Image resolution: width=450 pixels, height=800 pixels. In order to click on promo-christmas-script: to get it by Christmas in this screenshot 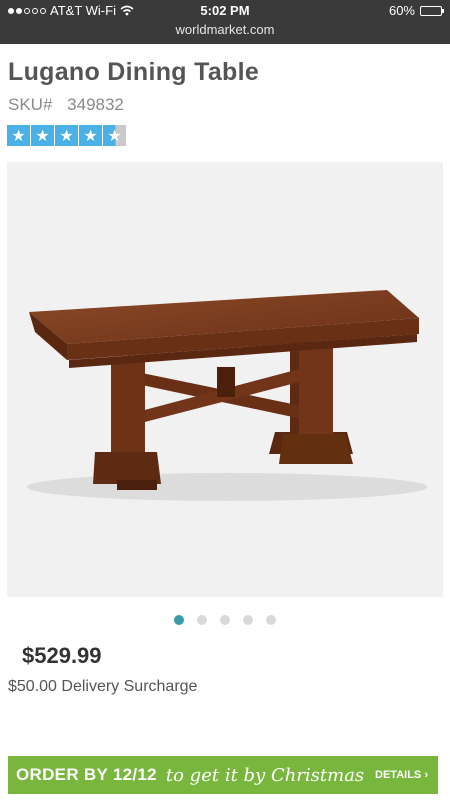, I will do `click(265, 775)`.